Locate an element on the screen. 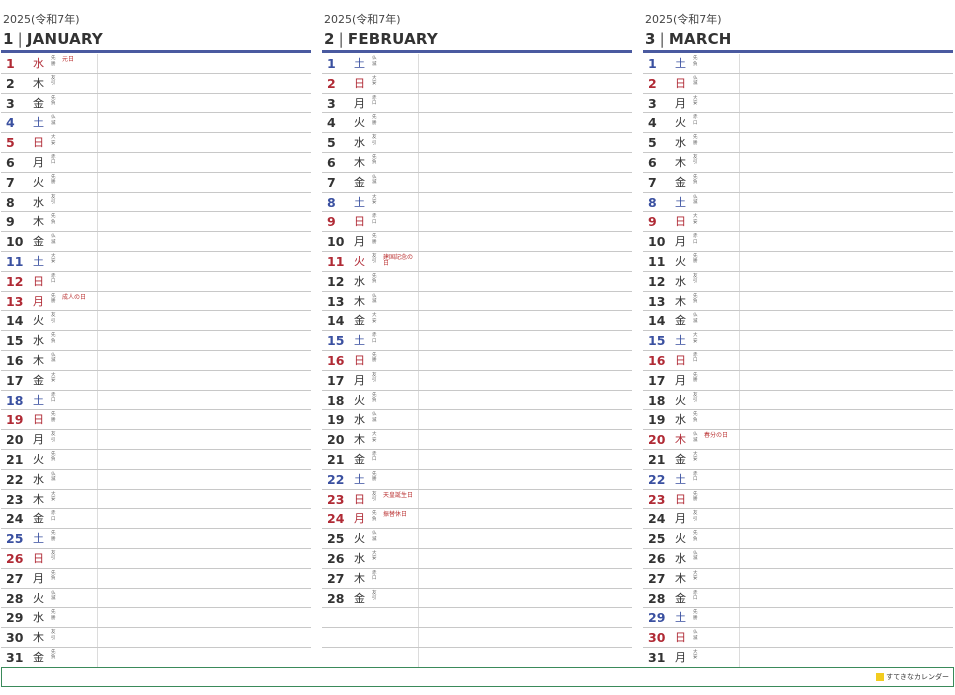 Image resolution: width=955 pixels, height=695 pixels. day-row: 21 火先負 is located at coordinates (156, 459).